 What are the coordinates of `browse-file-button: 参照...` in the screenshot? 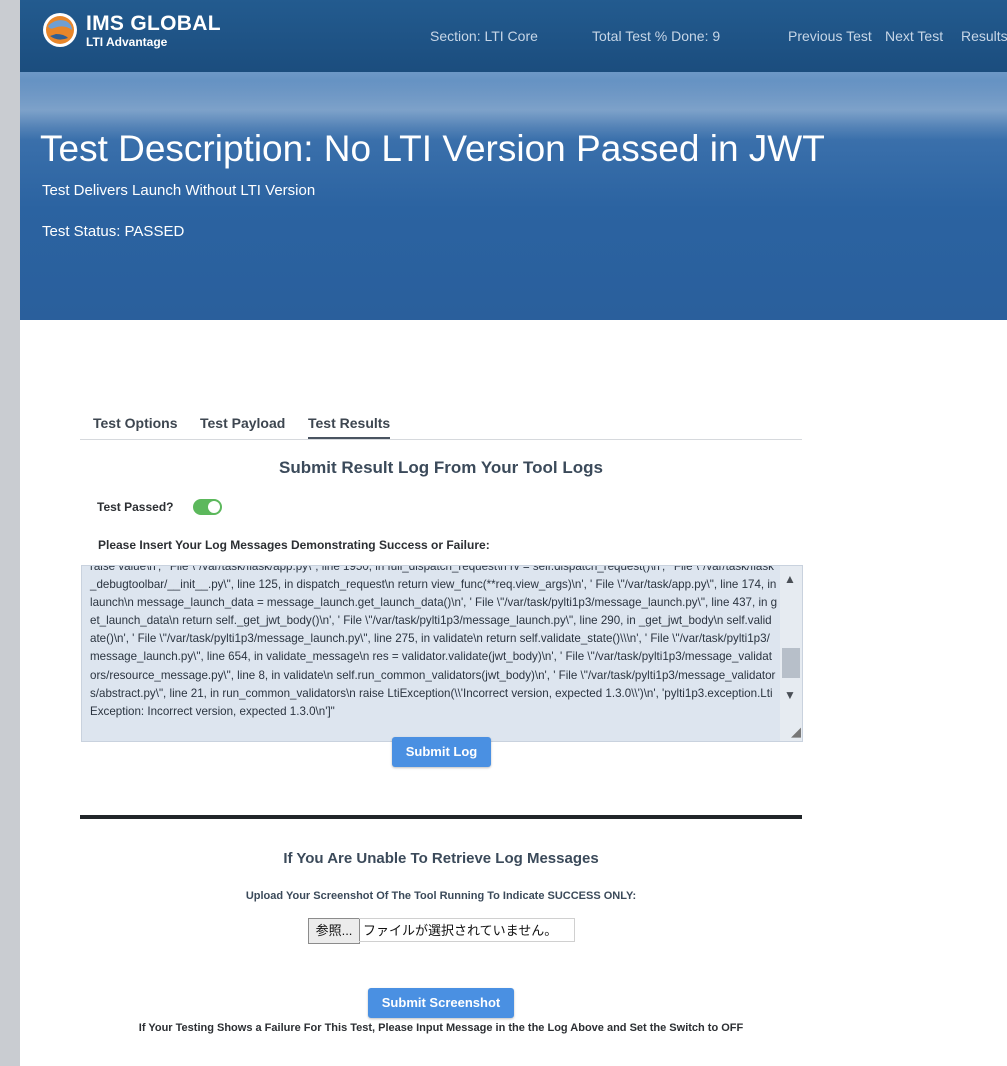 It's located at (334, 931).